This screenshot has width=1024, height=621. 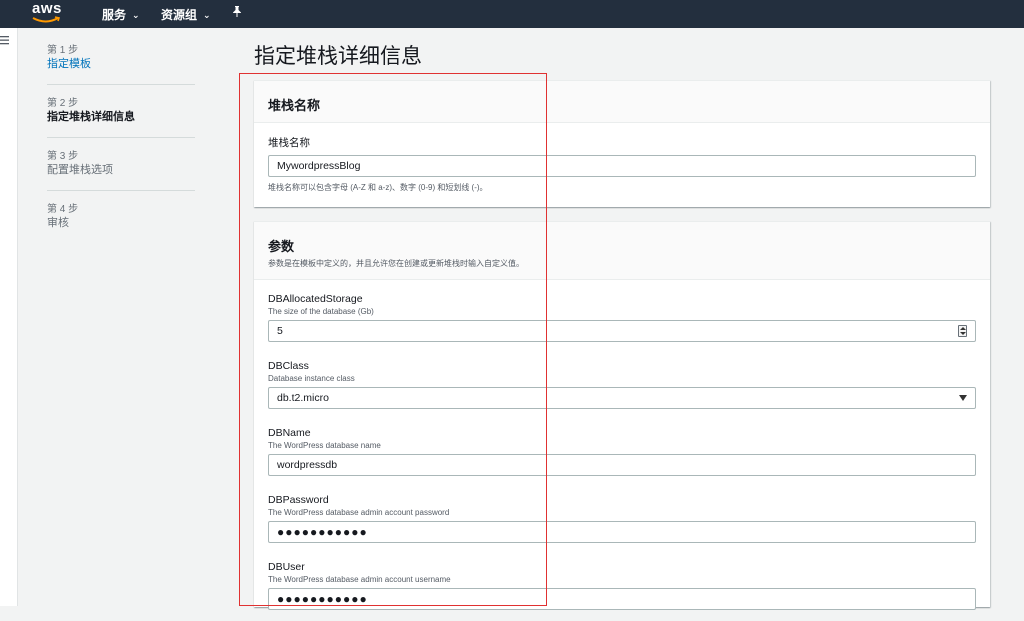 I want to click on step-1: 第 1 步 指定模板, so click(x=121, y=64).